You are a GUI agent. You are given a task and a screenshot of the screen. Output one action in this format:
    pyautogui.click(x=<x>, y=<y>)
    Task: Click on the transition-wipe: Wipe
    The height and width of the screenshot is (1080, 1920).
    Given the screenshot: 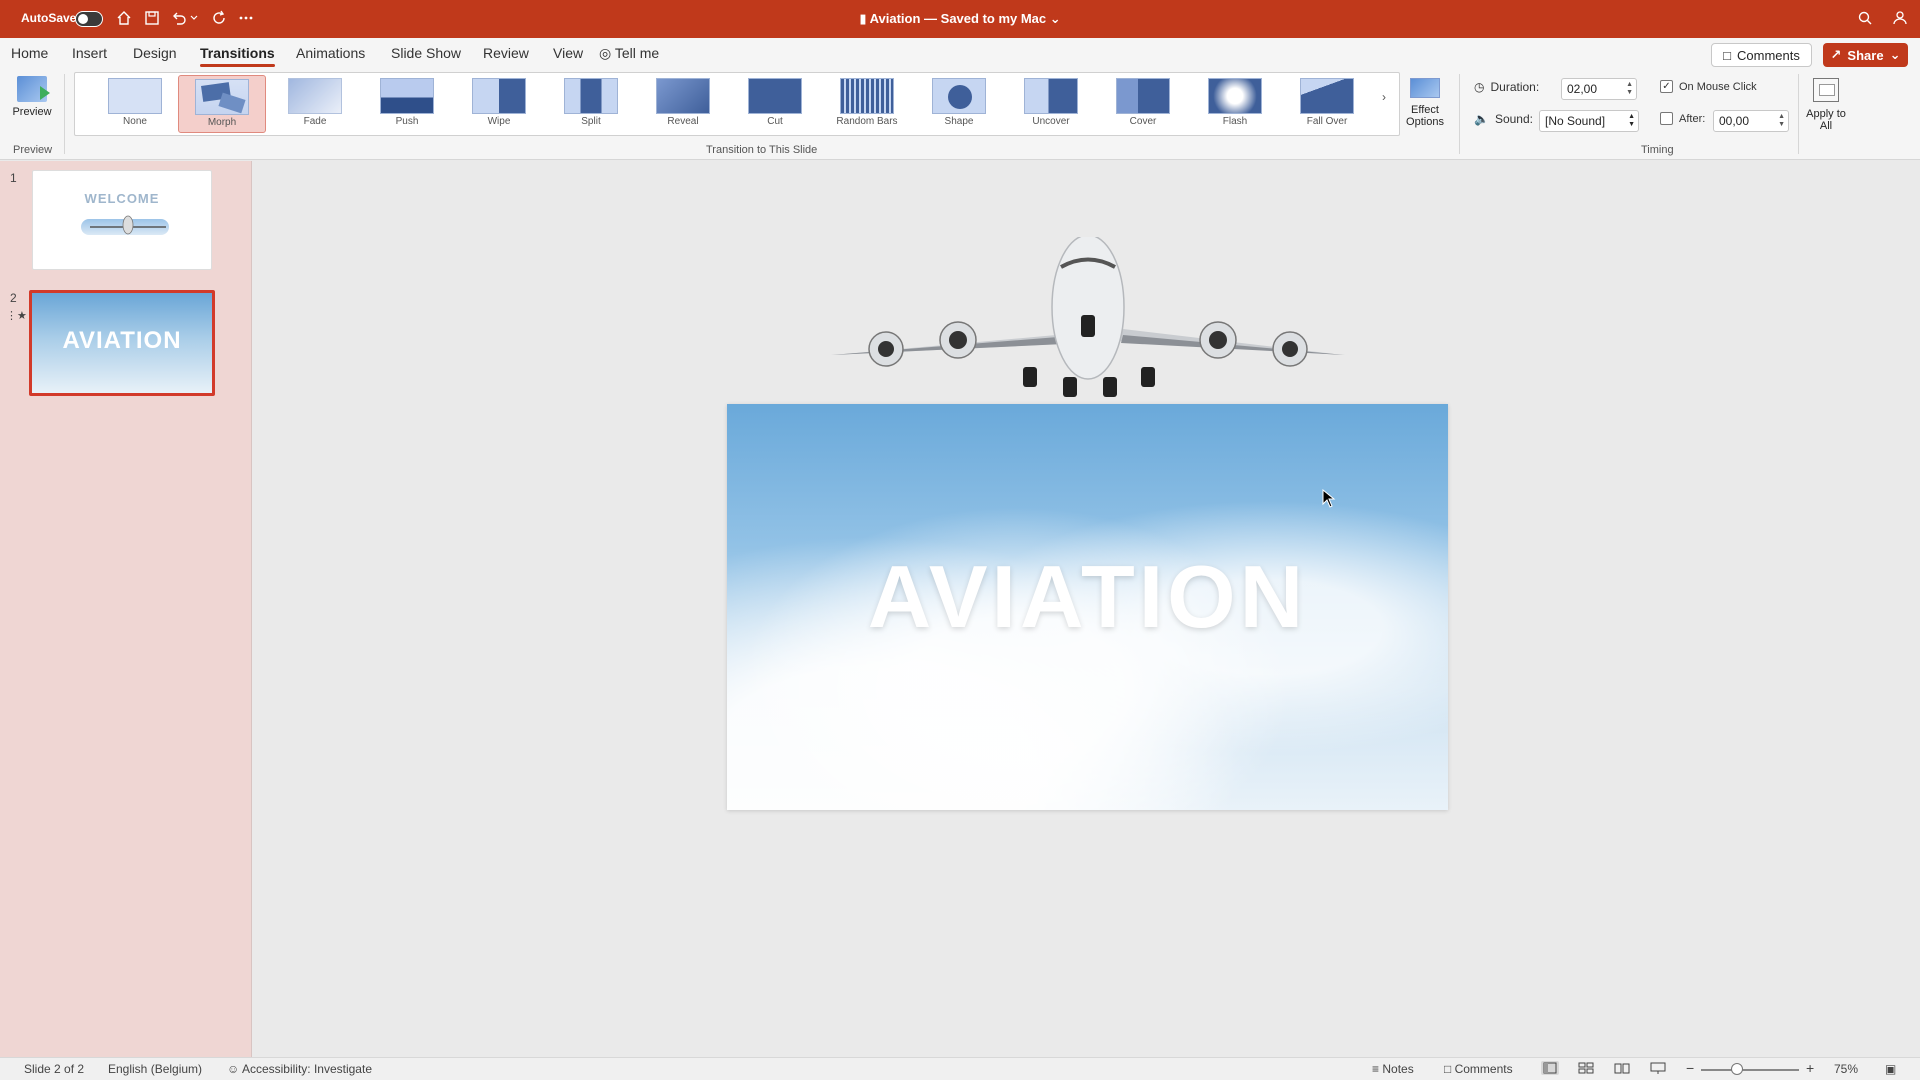 What is the action you would take?
    pyautogui.click(x=499, y=104)
    